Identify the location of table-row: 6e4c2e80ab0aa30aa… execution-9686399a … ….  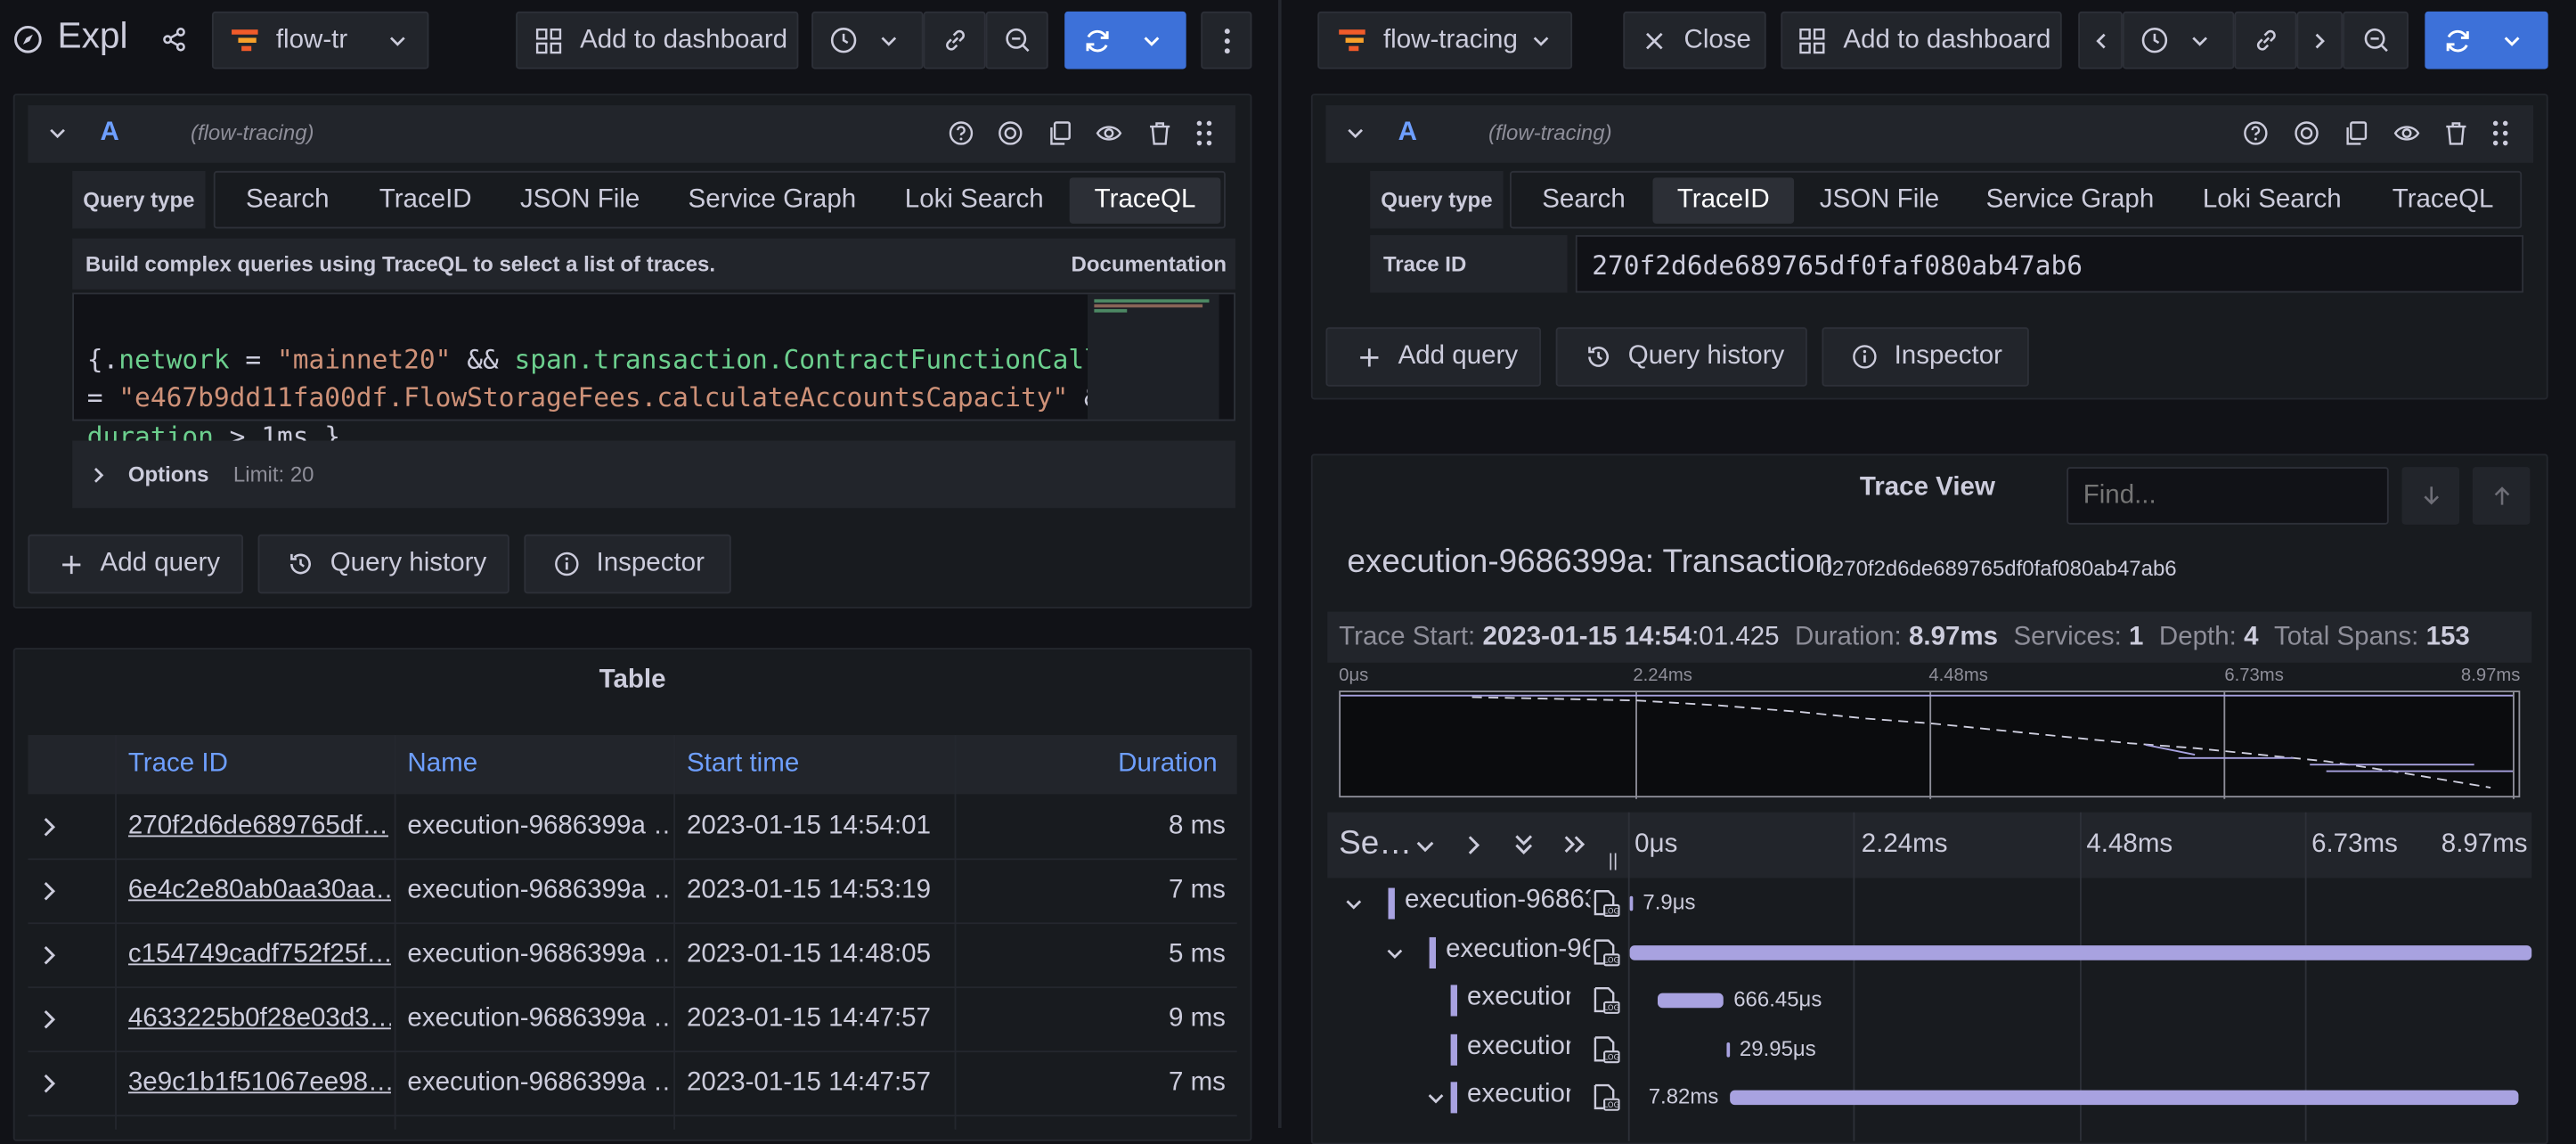
(633, 891).